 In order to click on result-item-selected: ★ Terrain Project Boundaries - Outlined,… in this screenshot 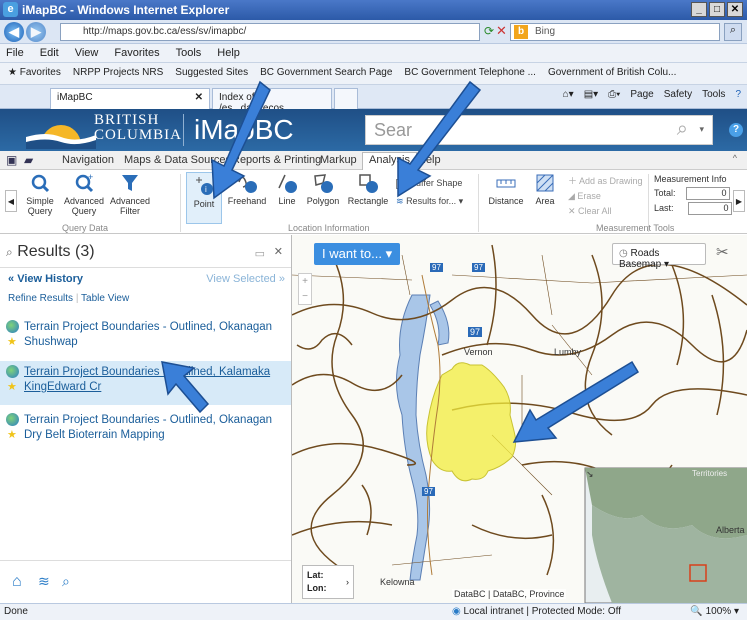, I will do `click(145, 383)`.